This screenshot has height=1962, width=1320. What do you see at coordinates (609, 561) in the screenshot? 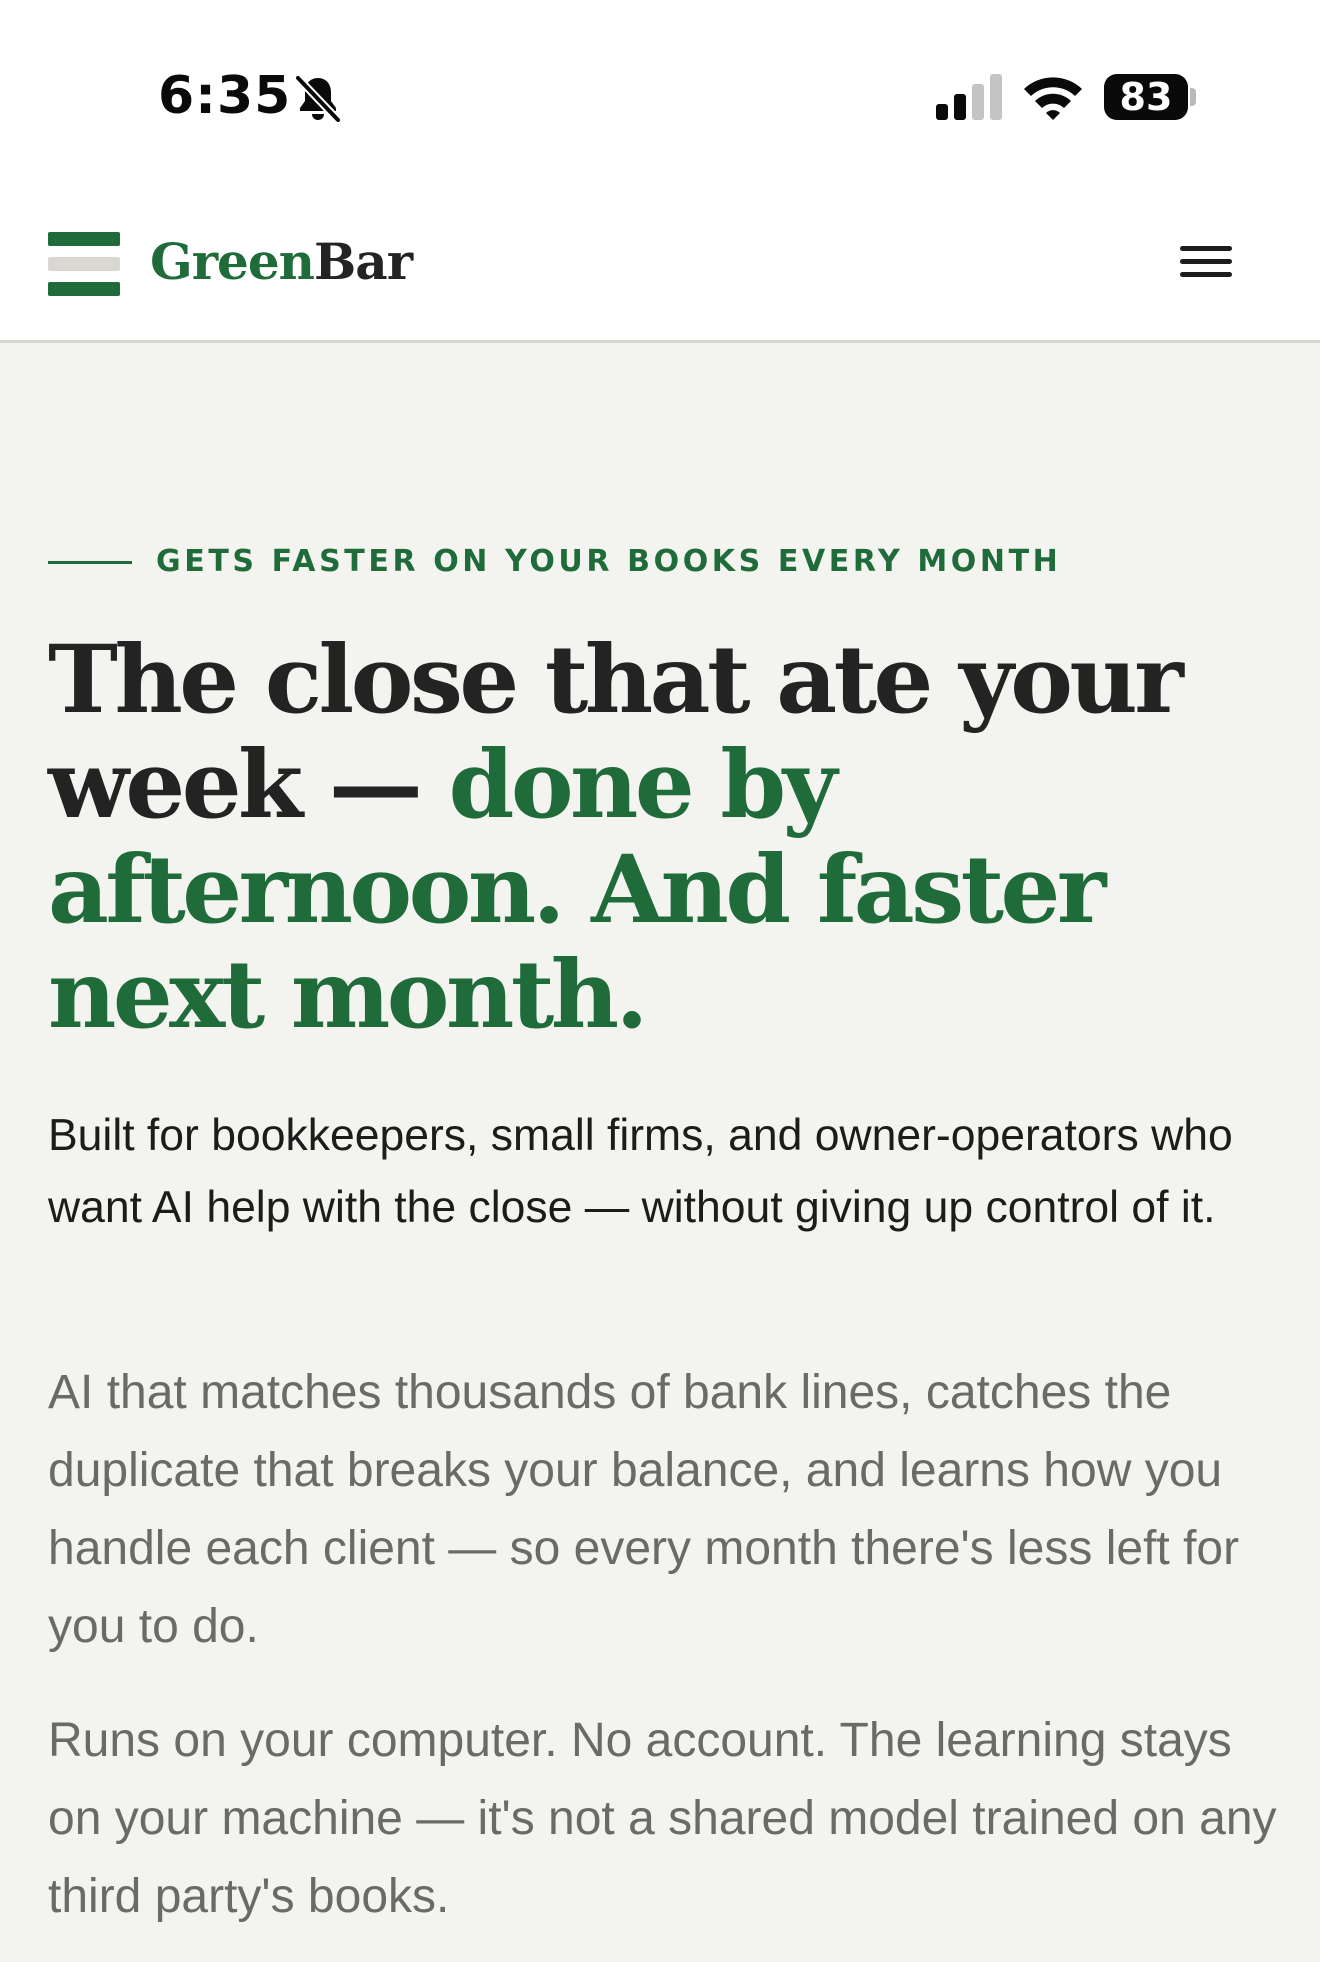
I see `eyebrow-text: GETS FASTER ON YOUR BOOKS EVERY MONTH` at bounding box center [609, 561].